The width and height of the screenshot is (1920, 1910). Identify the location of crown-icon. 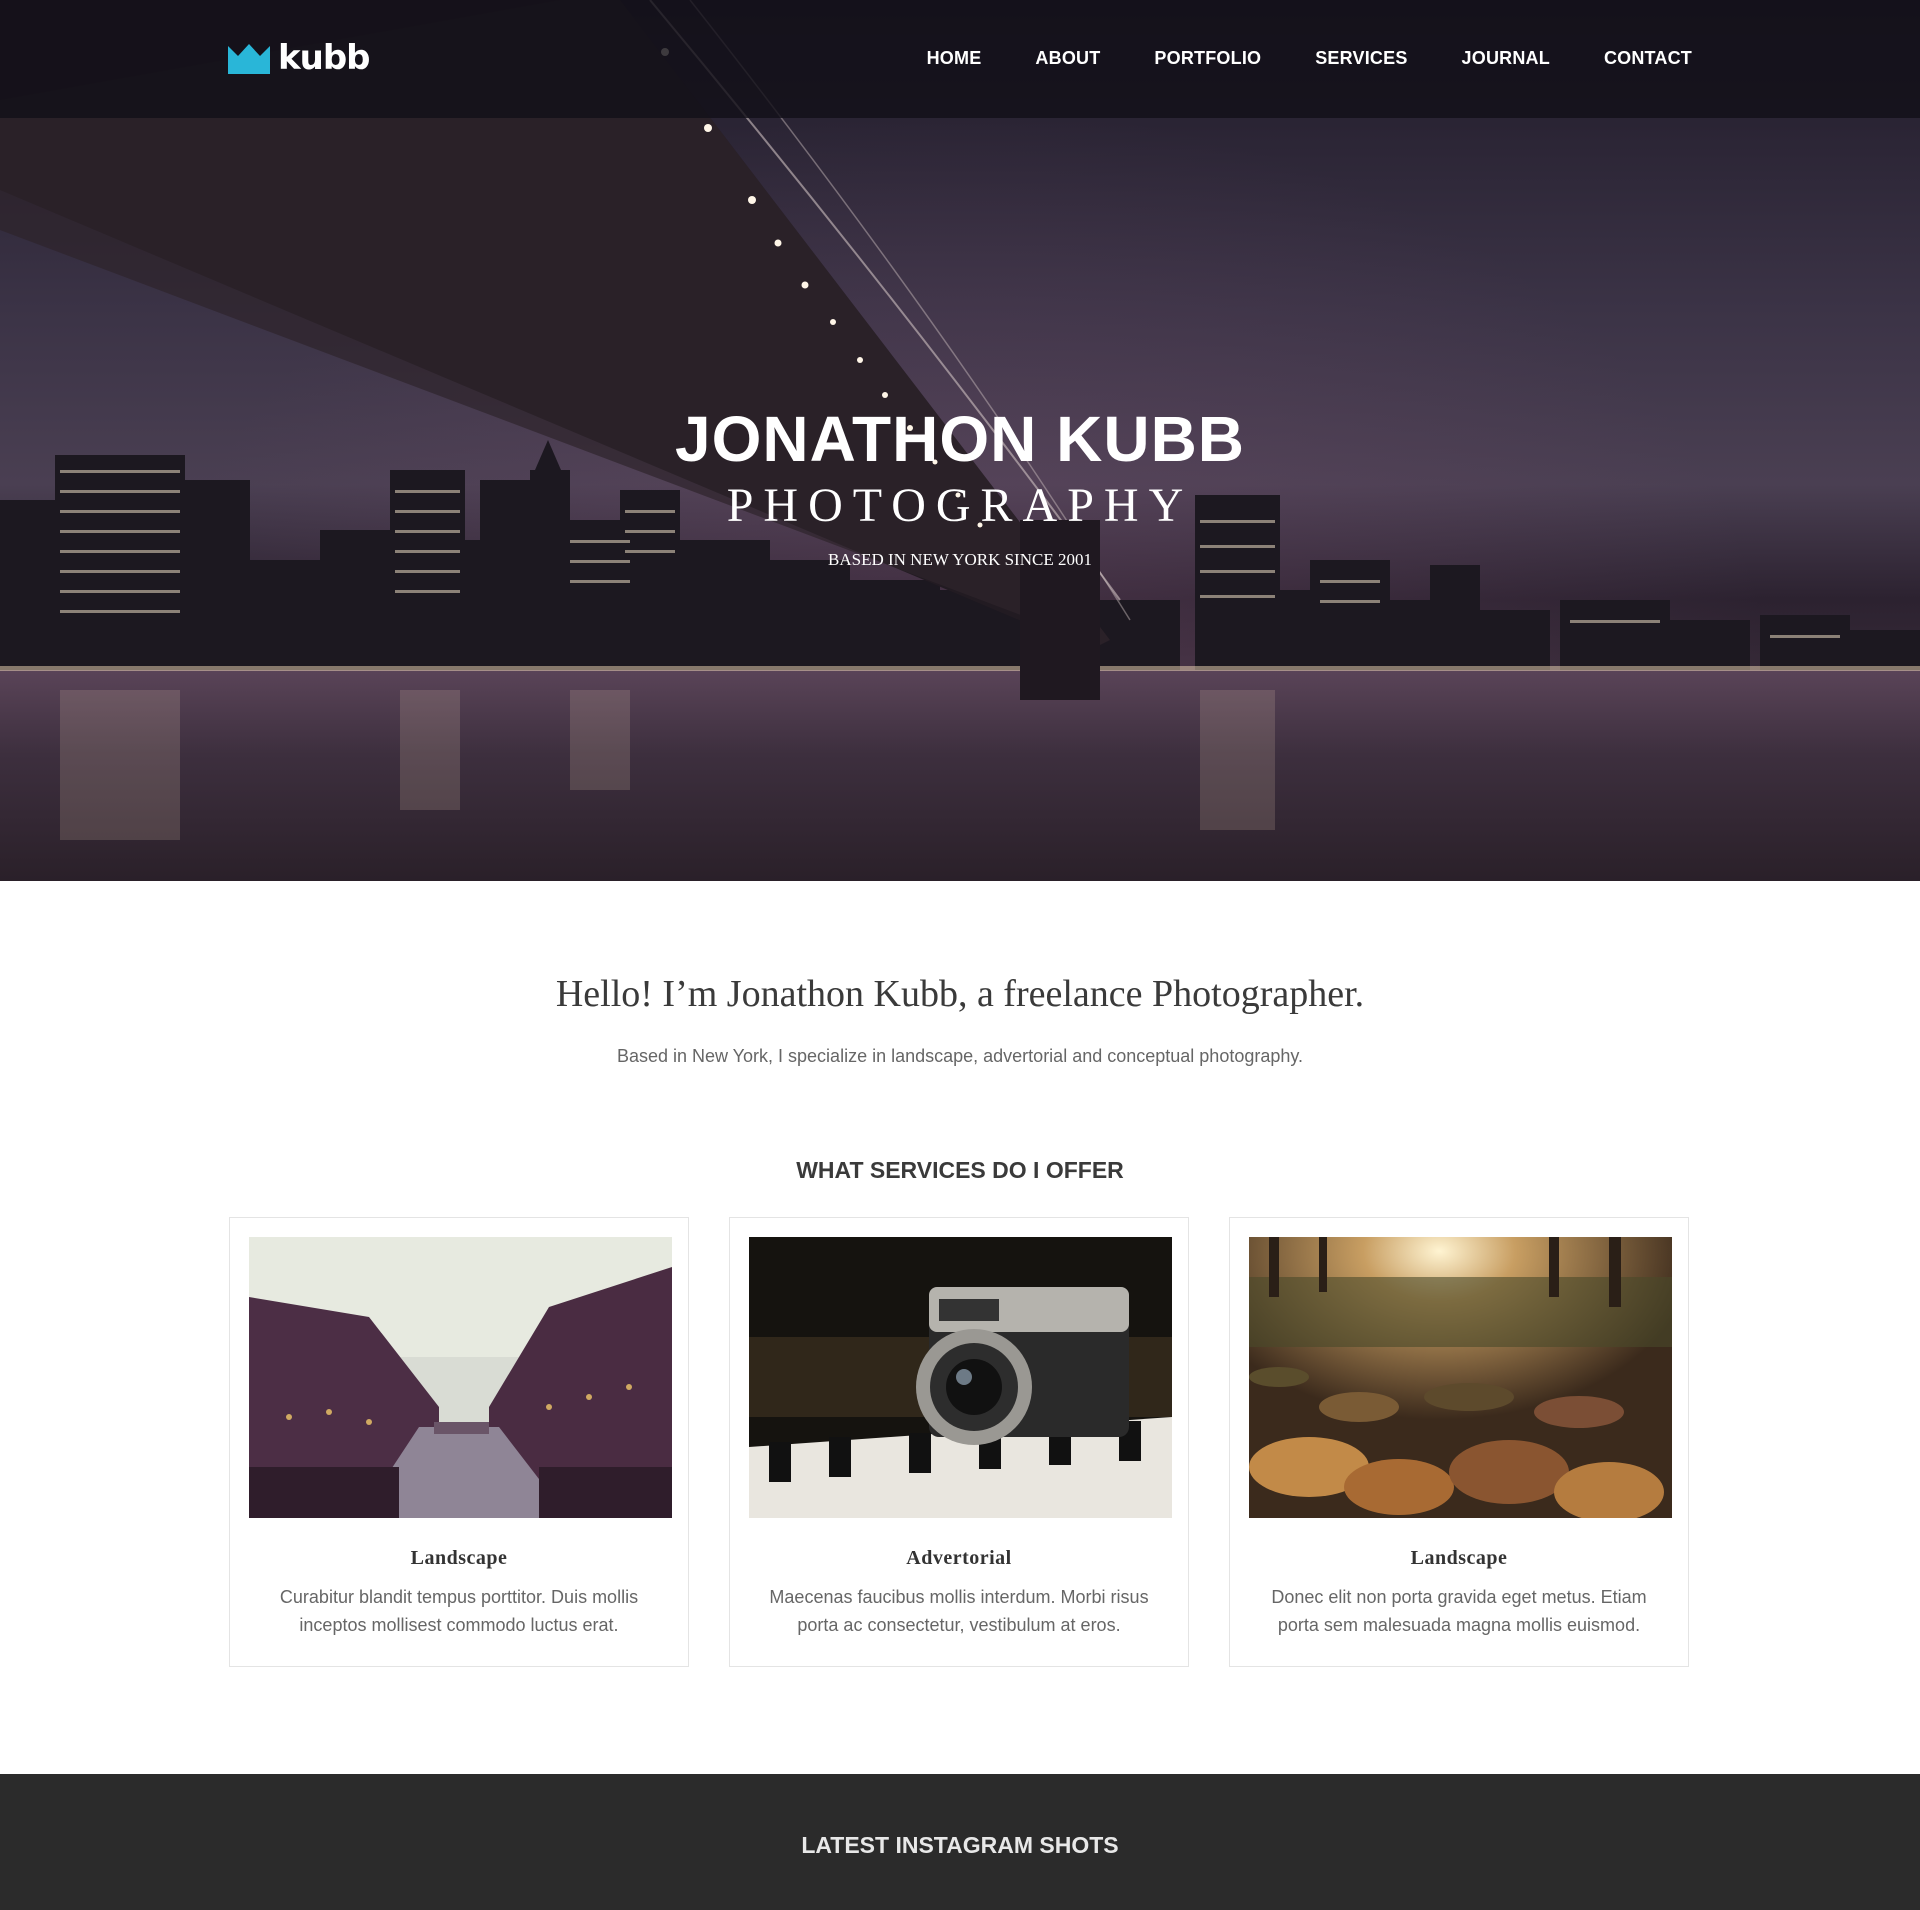
(249, 59).